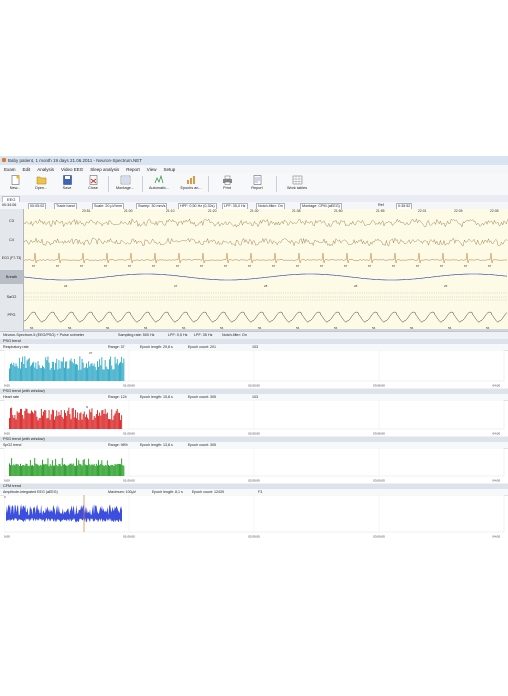  I want to click on trend-plot: 0:00 01:00:00 02:00:00 03:00:00 04:00, so click(255, 465).